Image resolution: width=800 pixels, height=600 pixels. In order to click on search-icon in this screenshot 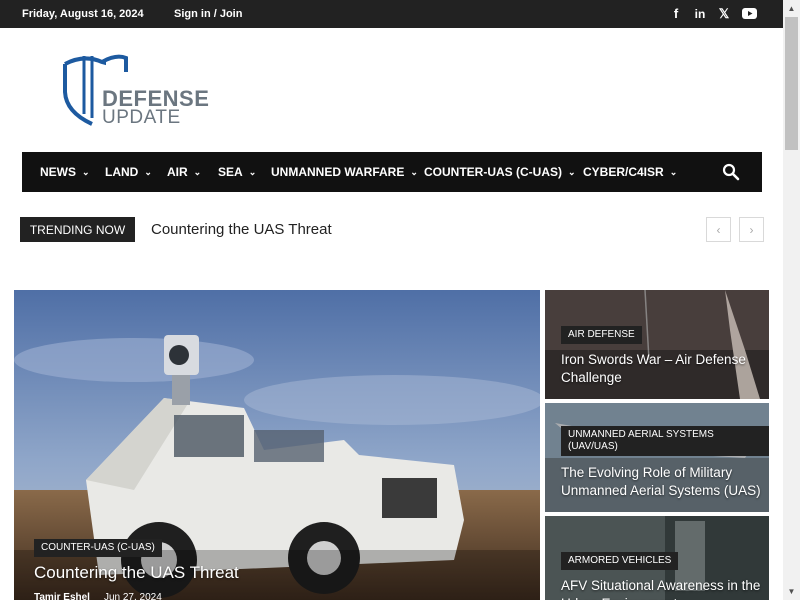, I will do `click(731, 172)`.